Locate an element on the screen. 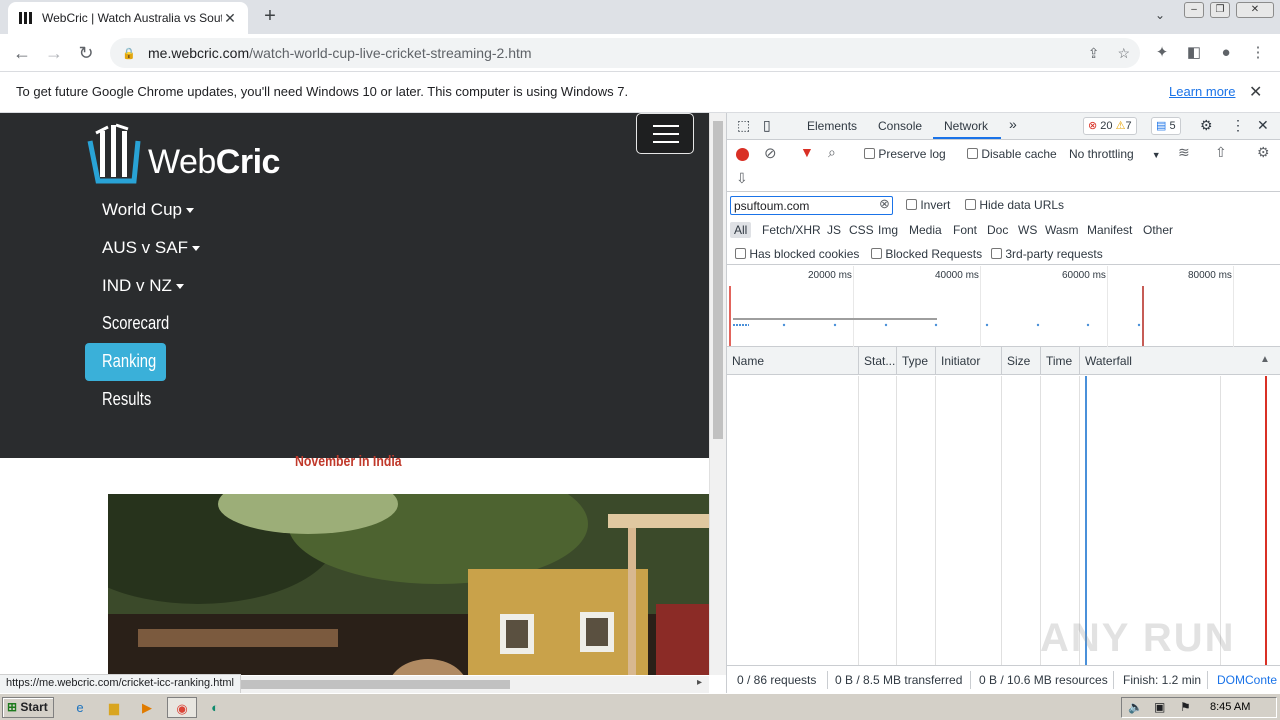  search-icon: ⌕ is located at coordinates (832, 152).